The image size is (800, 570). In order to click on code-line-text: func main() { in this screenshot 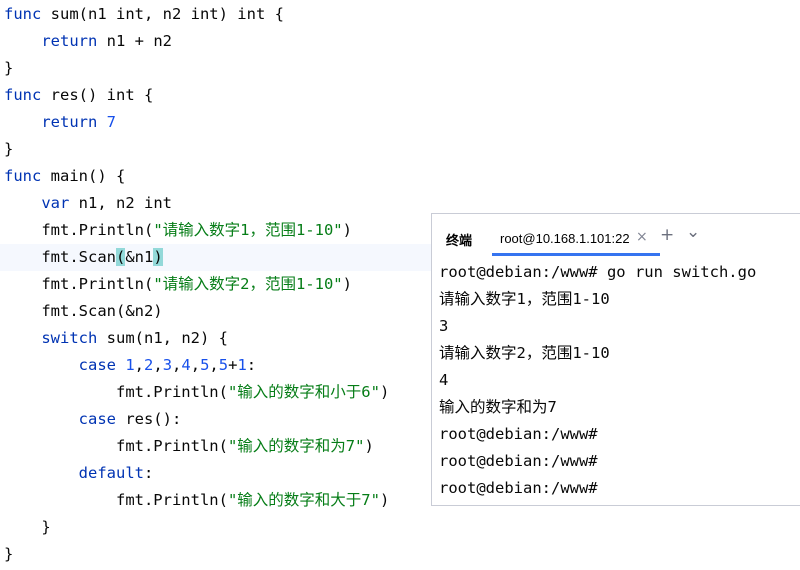, I will do `click(64, 176)`.